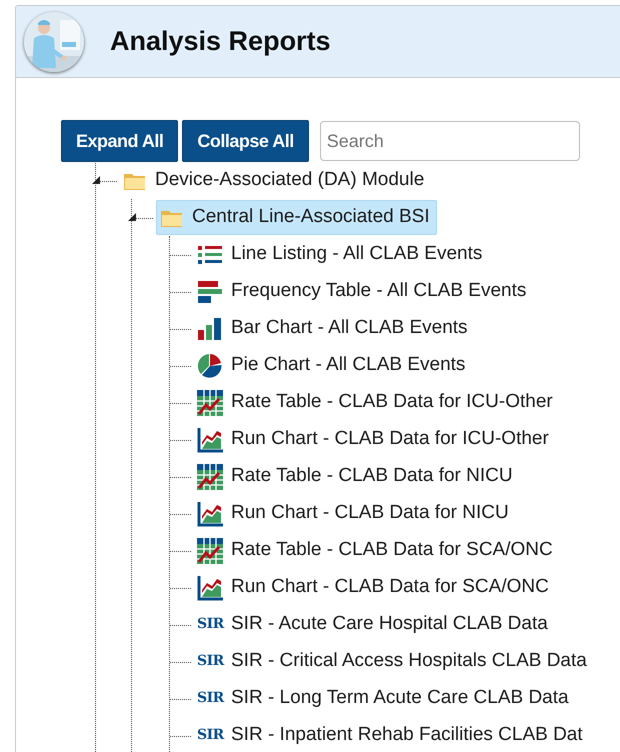 Image resolution: width=620 pixels, height=752 pixels. What do you see at coordinates (450, 141) in the screenshot?
I see `search-field: Search` at bounding box center [450, 141].